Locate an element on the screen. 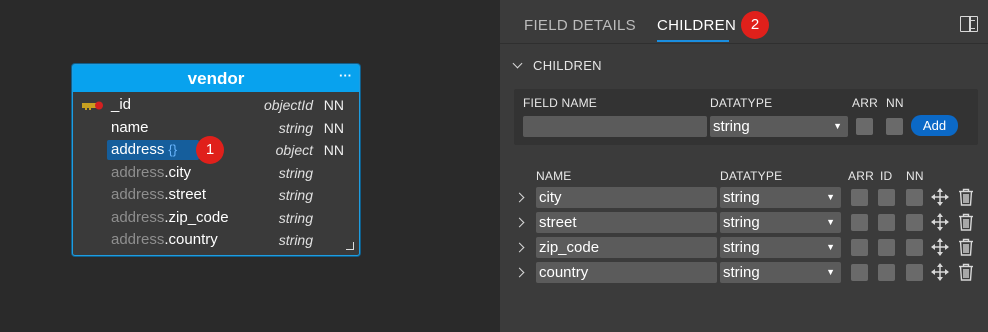 The height and width of the screenshot is (332, 988). field-row-name: name string NN is located at coordinates (216, 128).